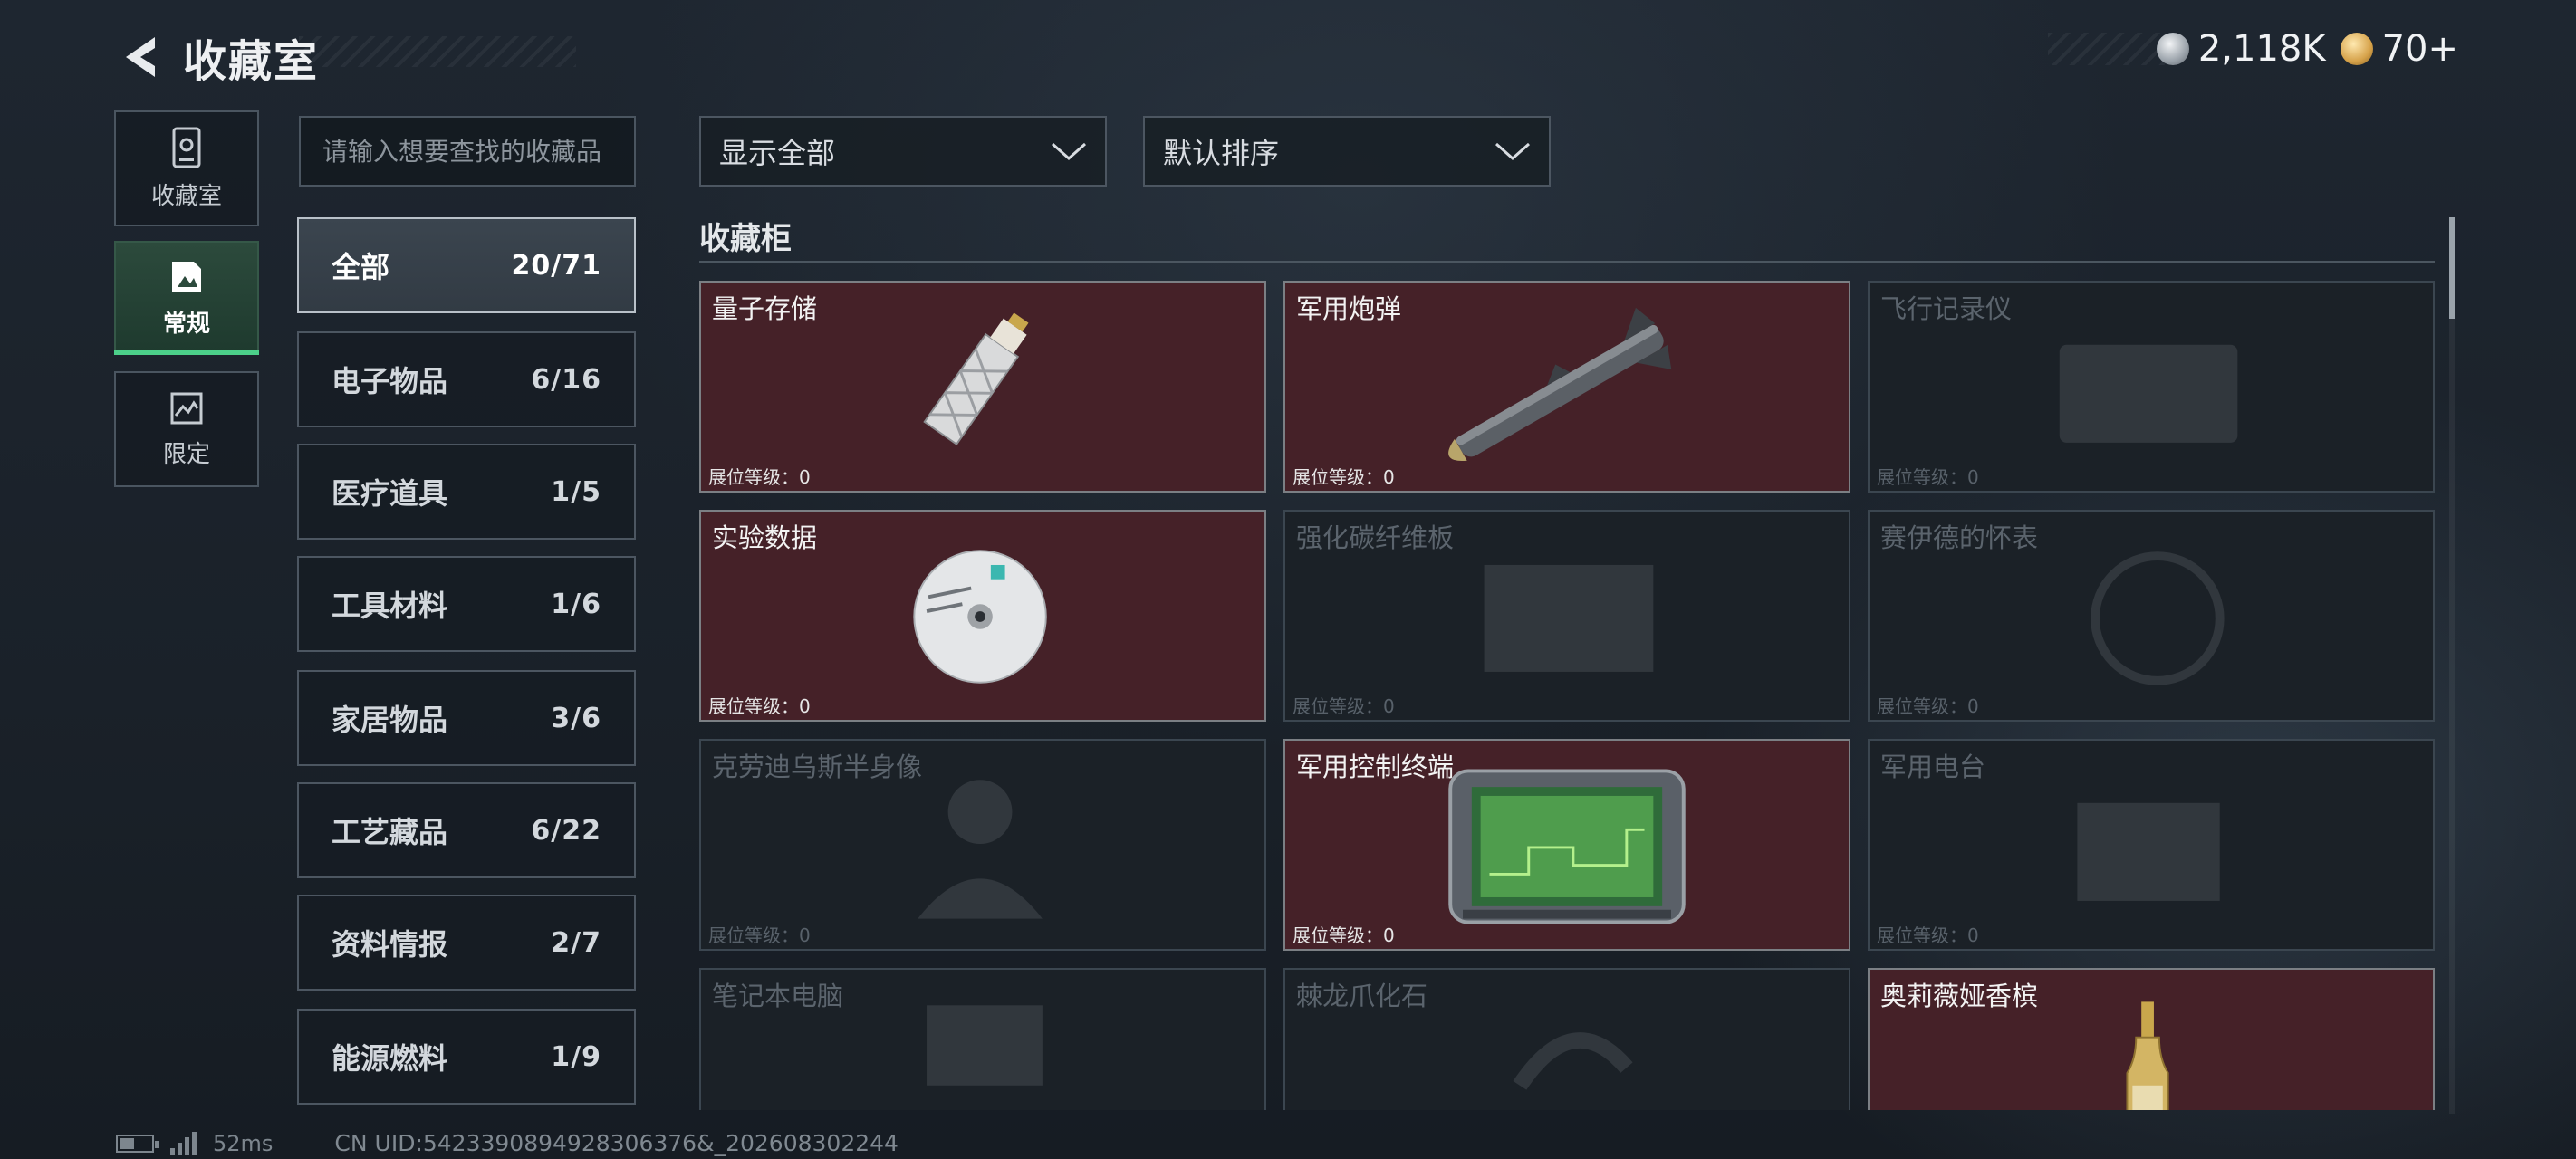 The image size is (2576, 1159). I want to click on category-count: 6/16, so click(566, 380).